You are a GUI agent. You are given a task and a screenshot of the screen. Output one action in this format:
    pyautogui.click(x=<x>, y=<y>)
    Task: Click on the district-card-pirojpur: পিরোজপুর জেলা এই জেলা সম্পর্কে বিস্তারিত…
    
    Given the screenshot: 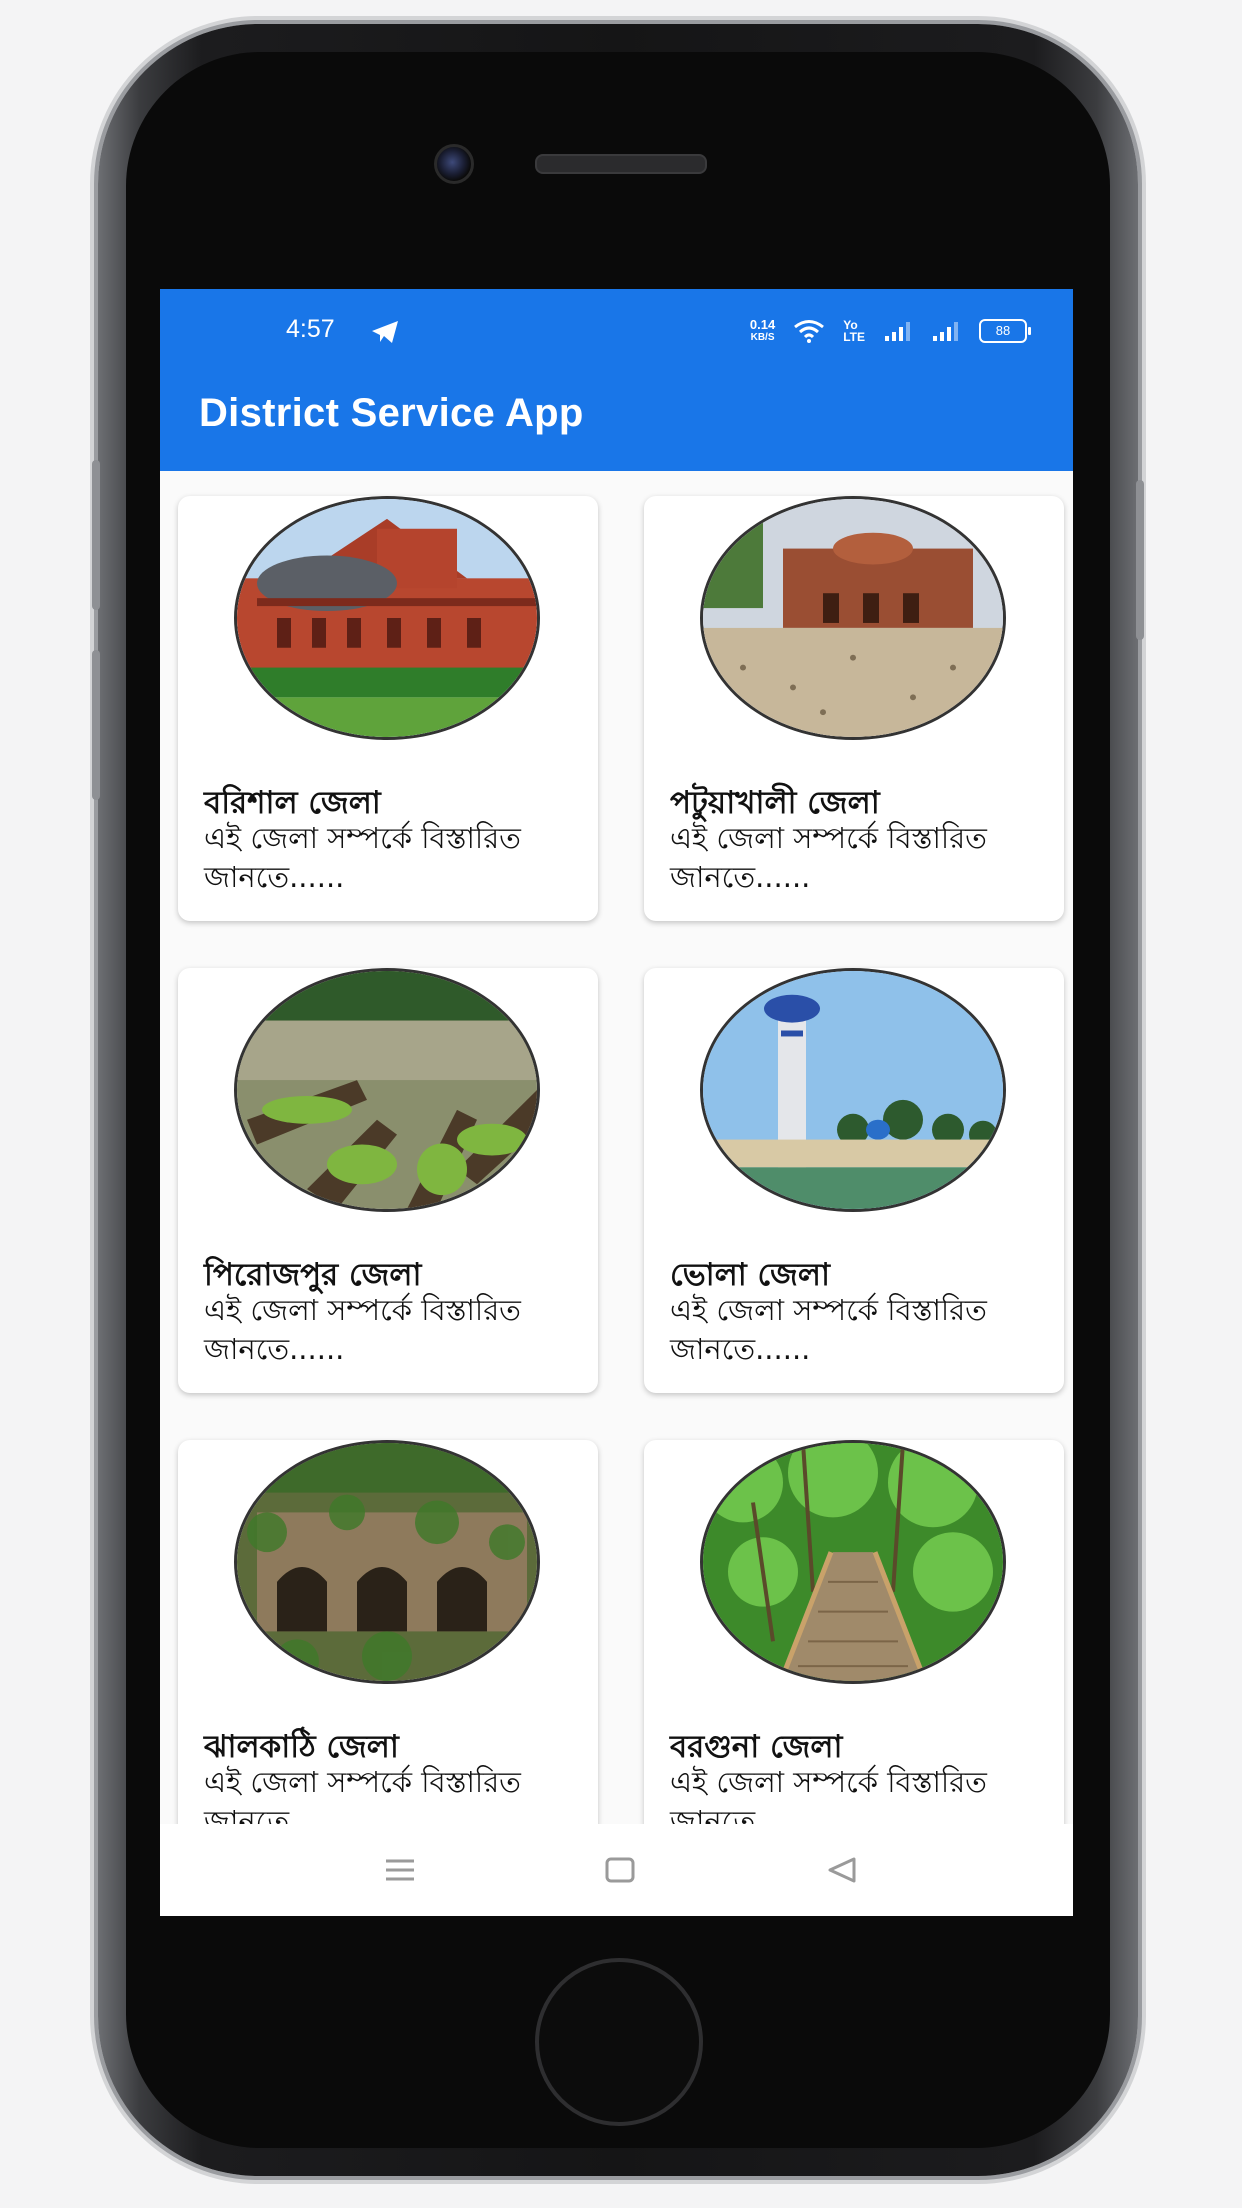 What is the action you would take?
    pyautogui.click(x=388, y=1180)
    